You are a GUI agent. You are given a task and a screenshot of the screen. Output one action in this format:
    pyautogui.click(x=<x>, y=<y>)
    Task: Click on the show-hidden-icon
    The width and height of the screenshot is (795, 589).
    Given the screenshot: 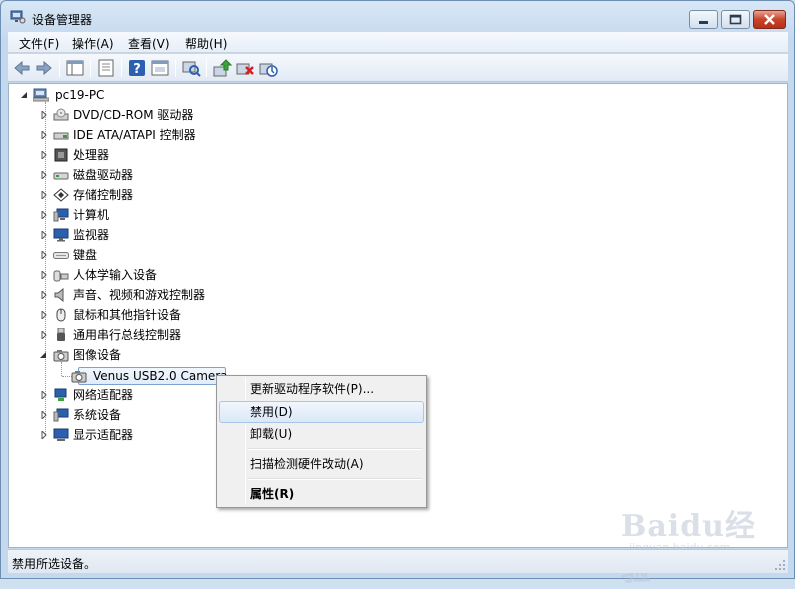 What is the action you would take?
    pyautogui.click(x=160, y=68)
    